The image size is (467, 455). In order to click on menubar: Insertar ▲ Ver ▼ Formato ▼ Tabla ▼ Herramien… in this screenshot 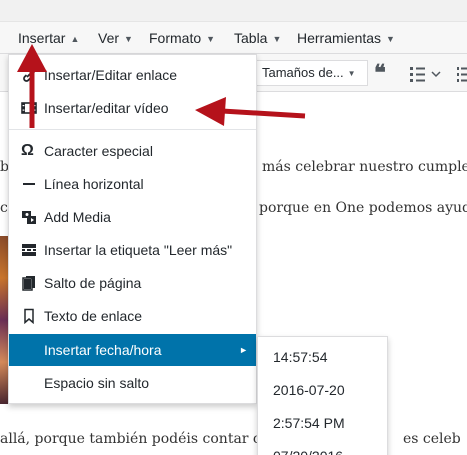, I will do `click(233, 38)`.